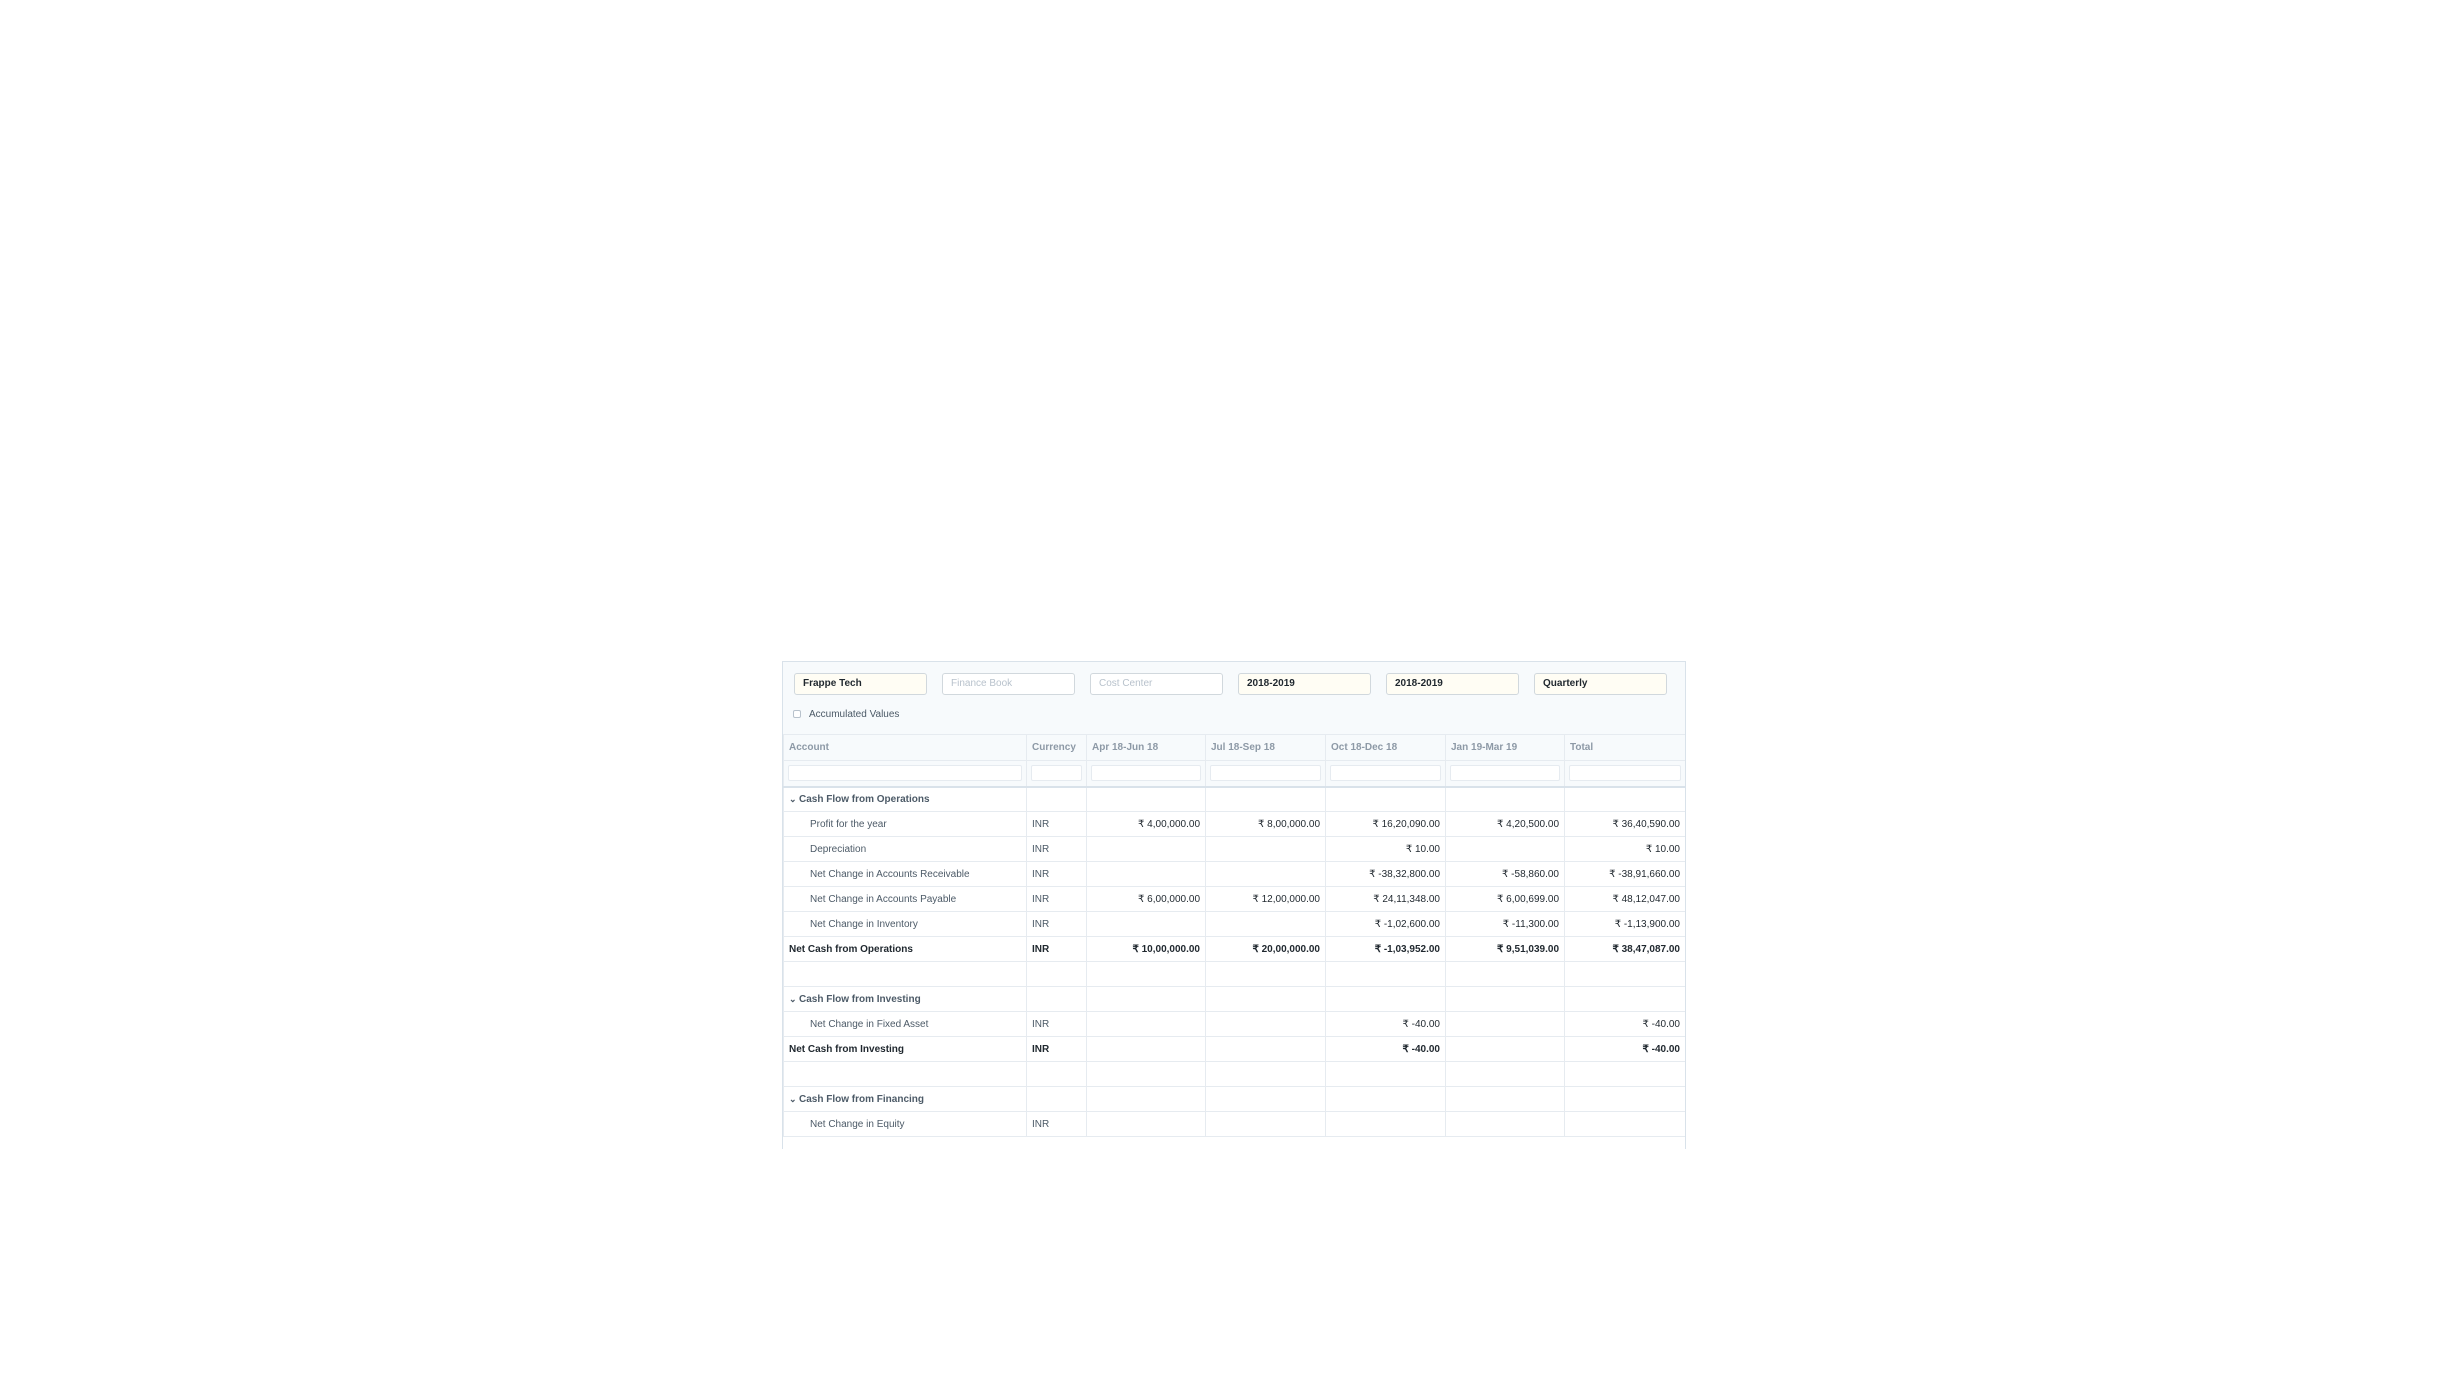 The image size is (2453, 1380). What do you see at coordinates (1234, 1124) in the screenshot?
I see `table-row: Net Change in Equity INR` at bounding box center [1234, 1124].